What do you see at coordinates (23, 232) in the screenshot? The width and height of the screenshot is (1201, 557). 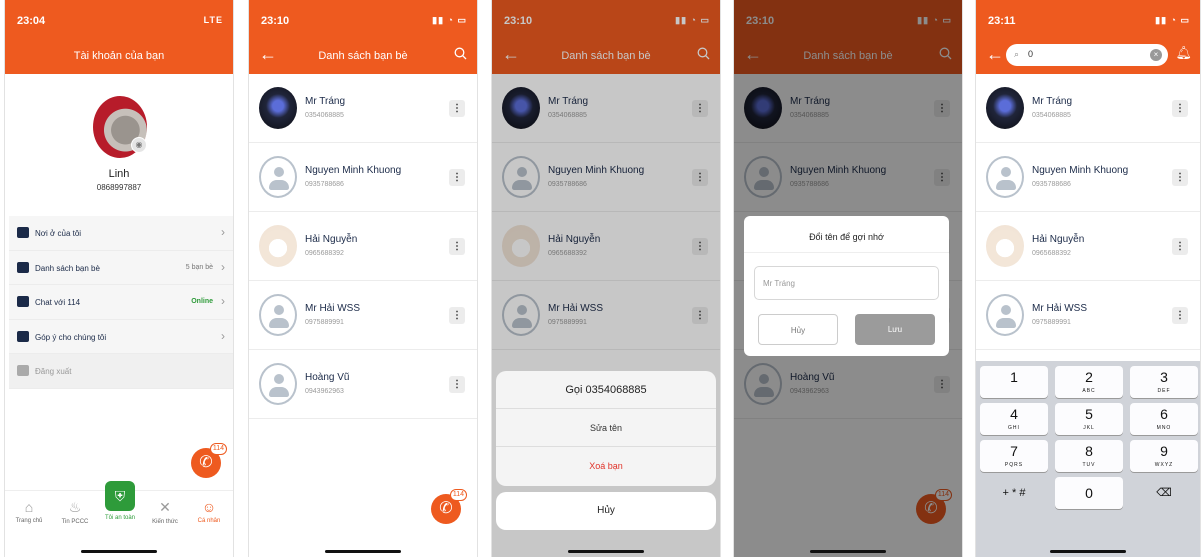 I see `home-icon` at bounding box center [23, 232].